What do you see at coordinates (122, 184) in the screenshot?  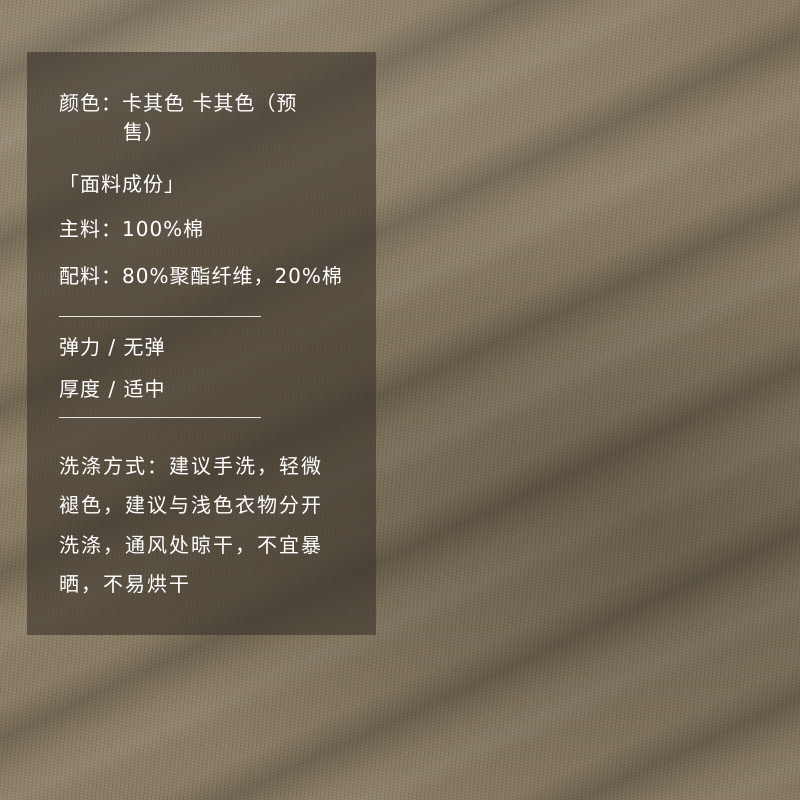 I see `composition-heading: 「面料成份」` at bounding box center [122, 184].